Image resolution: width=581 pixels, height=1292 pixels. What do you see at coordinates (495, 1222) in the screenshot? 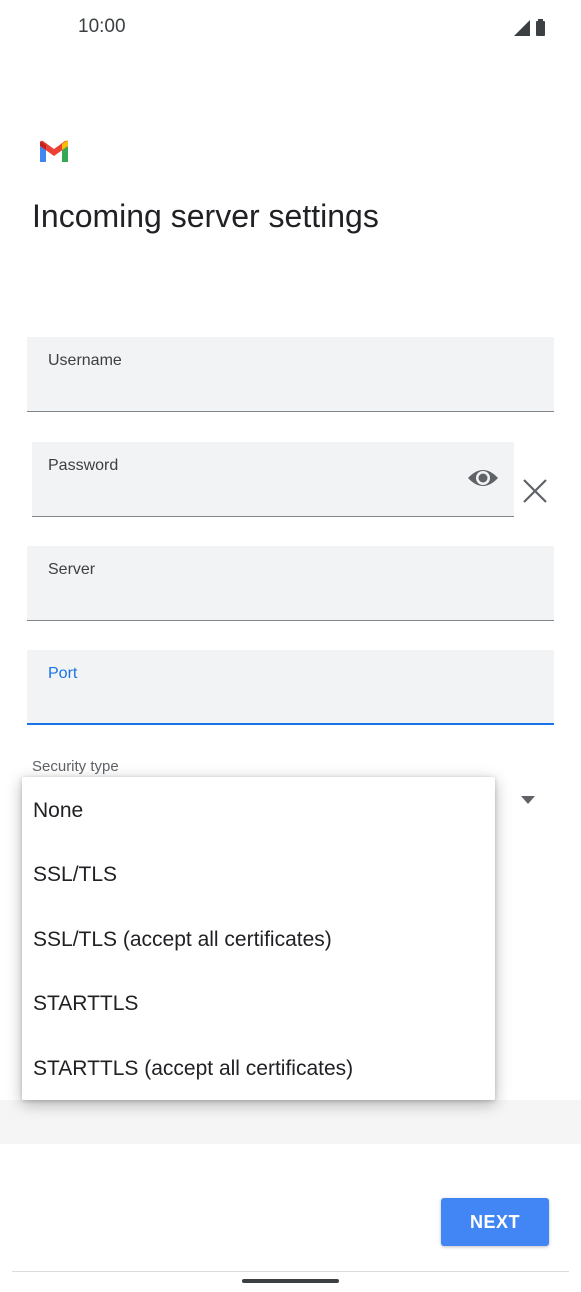
I see `next-button: NEXT` at bounding box center [495, 1222].